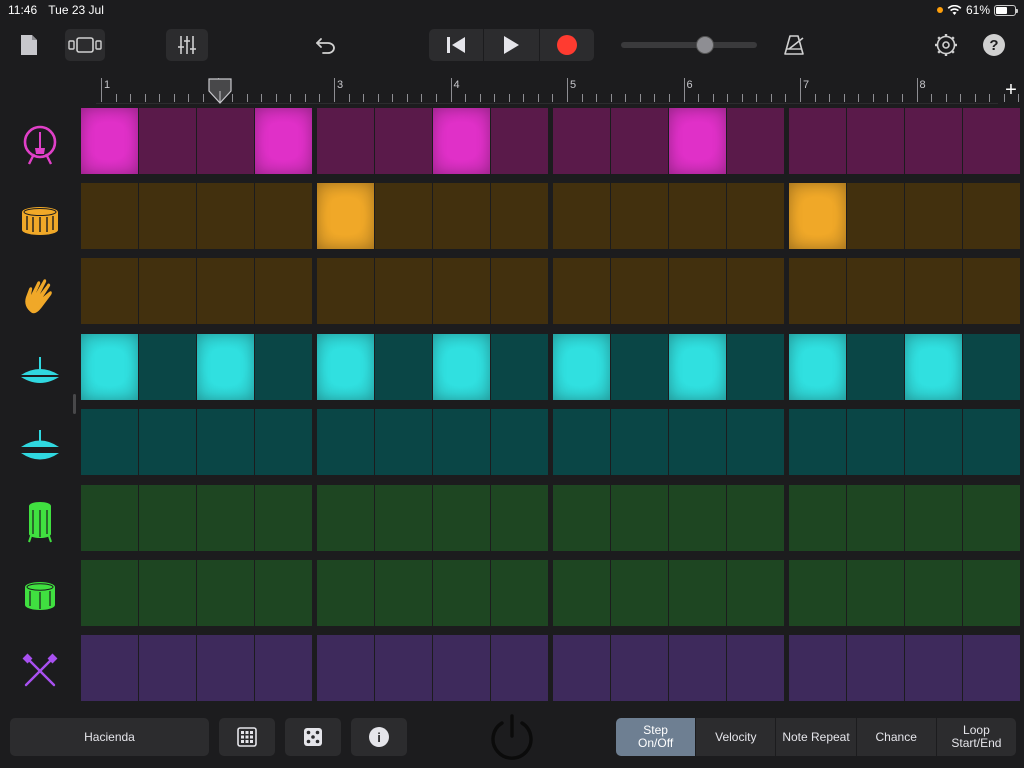 Image resolution: width=1024 pixels, height=768 pixels. What do you see at coordinates (1011, 90) in the screenshot?
I see `add-track-button: +` at bounding box center [1011, 90].